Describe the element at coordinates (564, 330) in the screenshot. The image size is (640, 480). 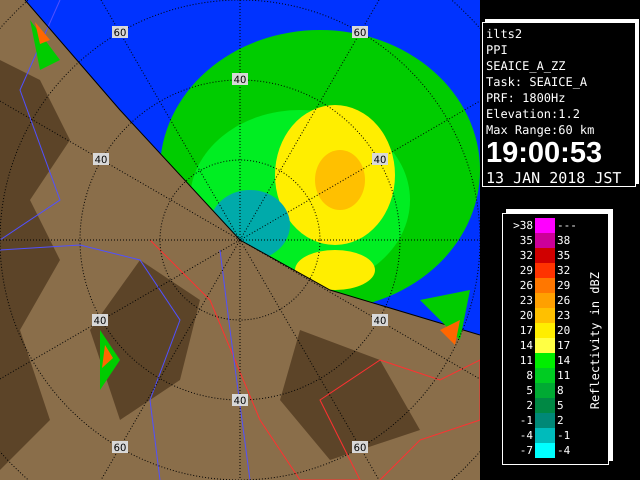
I see `legend-high-value: 20` at that location.